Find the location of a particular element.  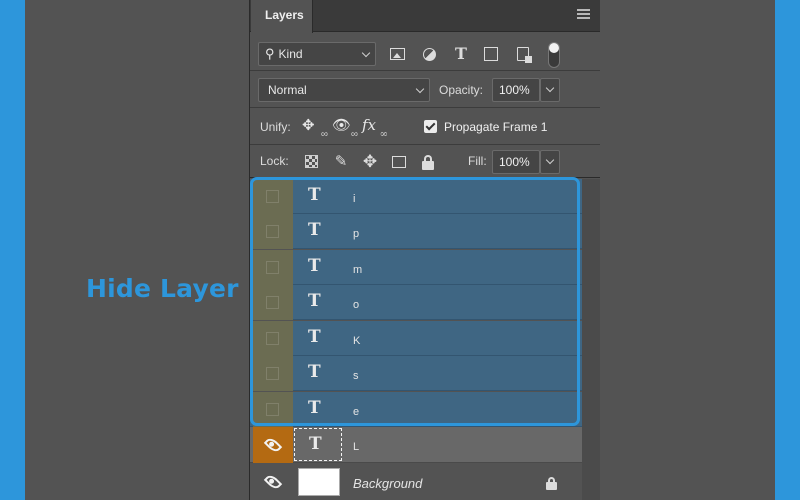

background-thumbnail is located at coordinates (319, 482).